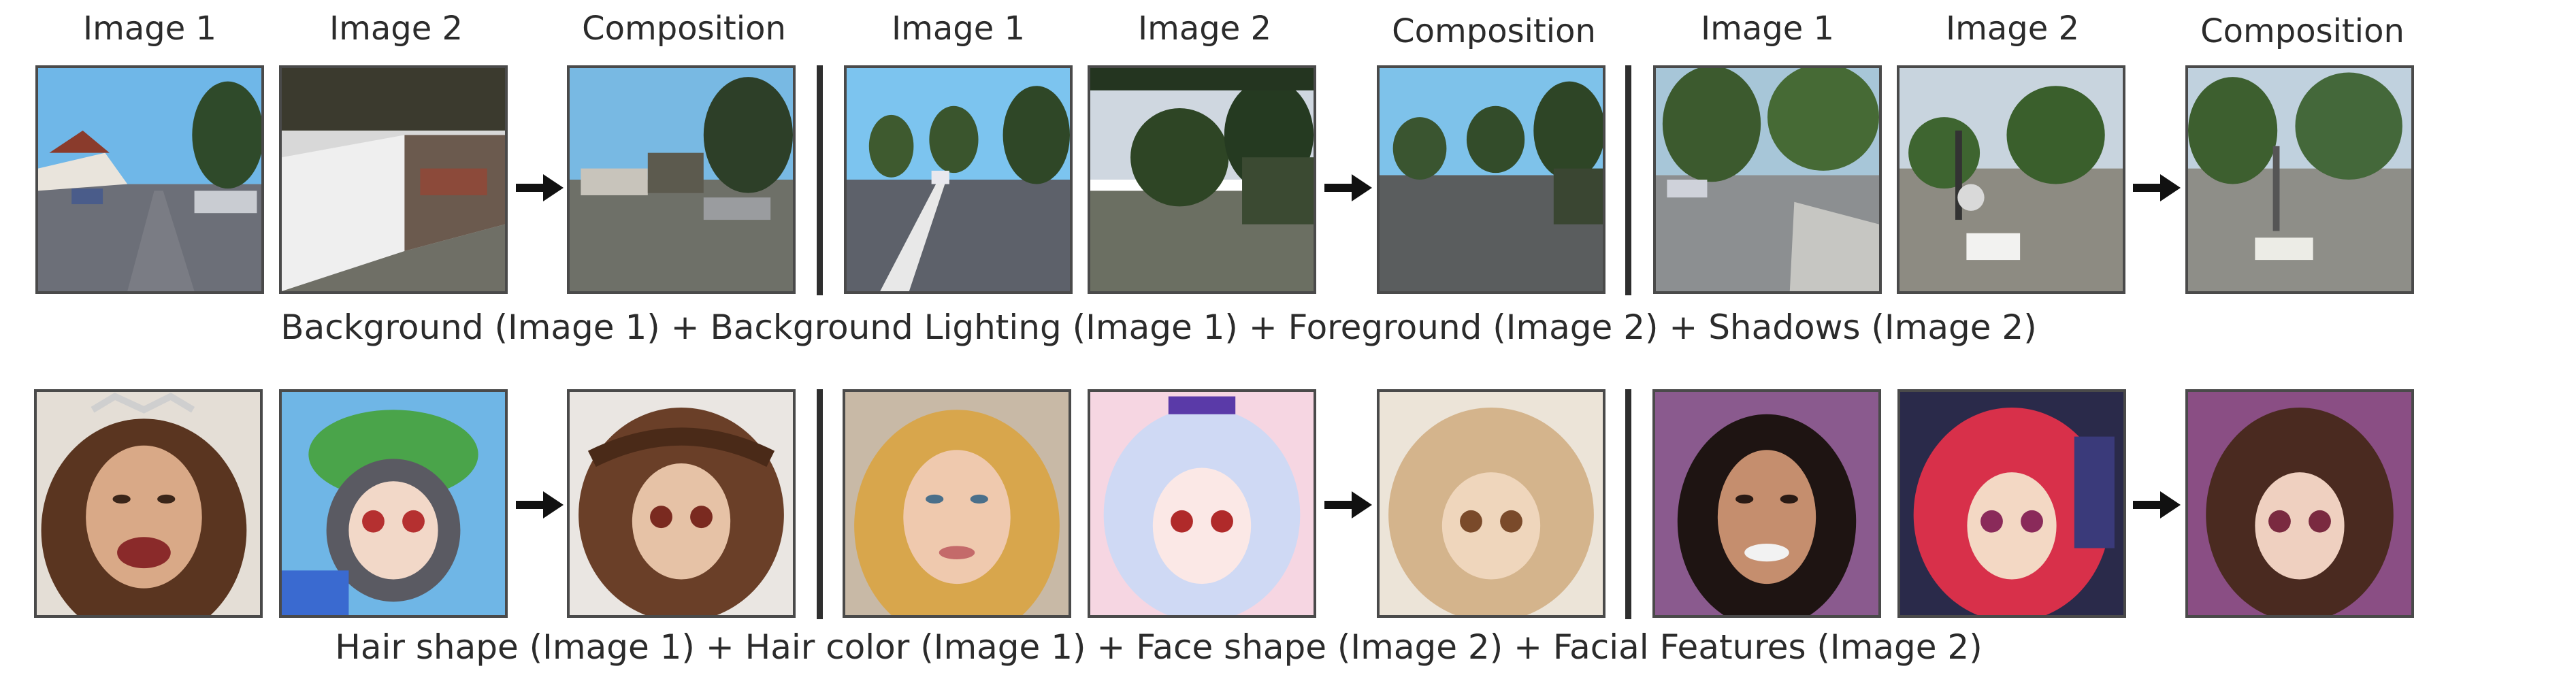 Image resolution: width=2576 pixels, height=692 pixels. I want to click on face-composition-c, so click(2299, 503).